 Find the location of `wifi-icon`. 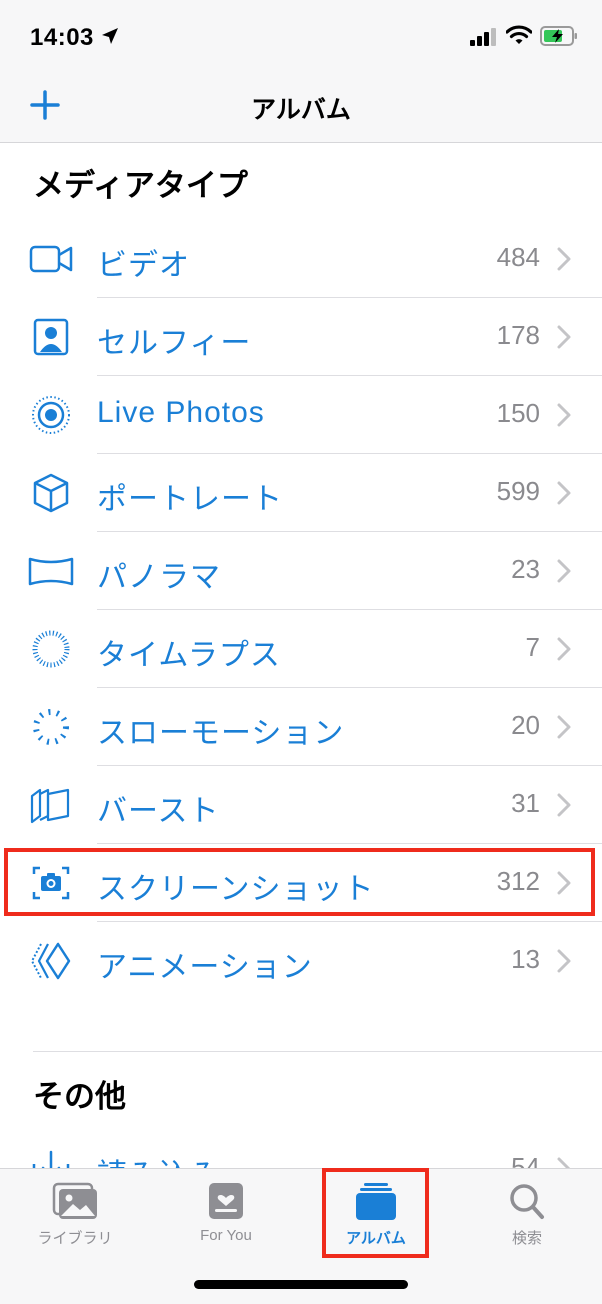

wifi-icon is located at coordinates (519, 34).